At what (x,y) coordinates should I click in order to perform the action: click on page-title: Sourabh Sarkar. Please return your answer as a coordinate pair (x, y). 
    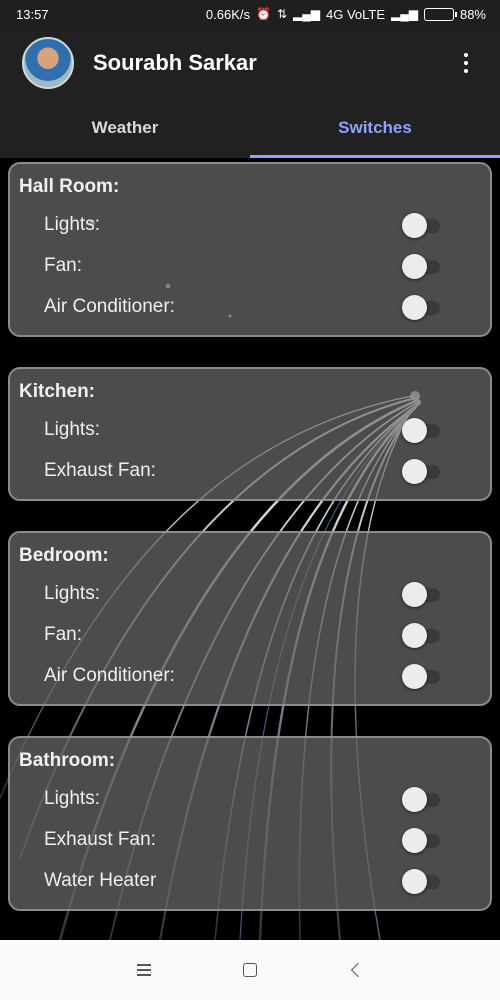
    Looking at the image, I should click on (175, 62).